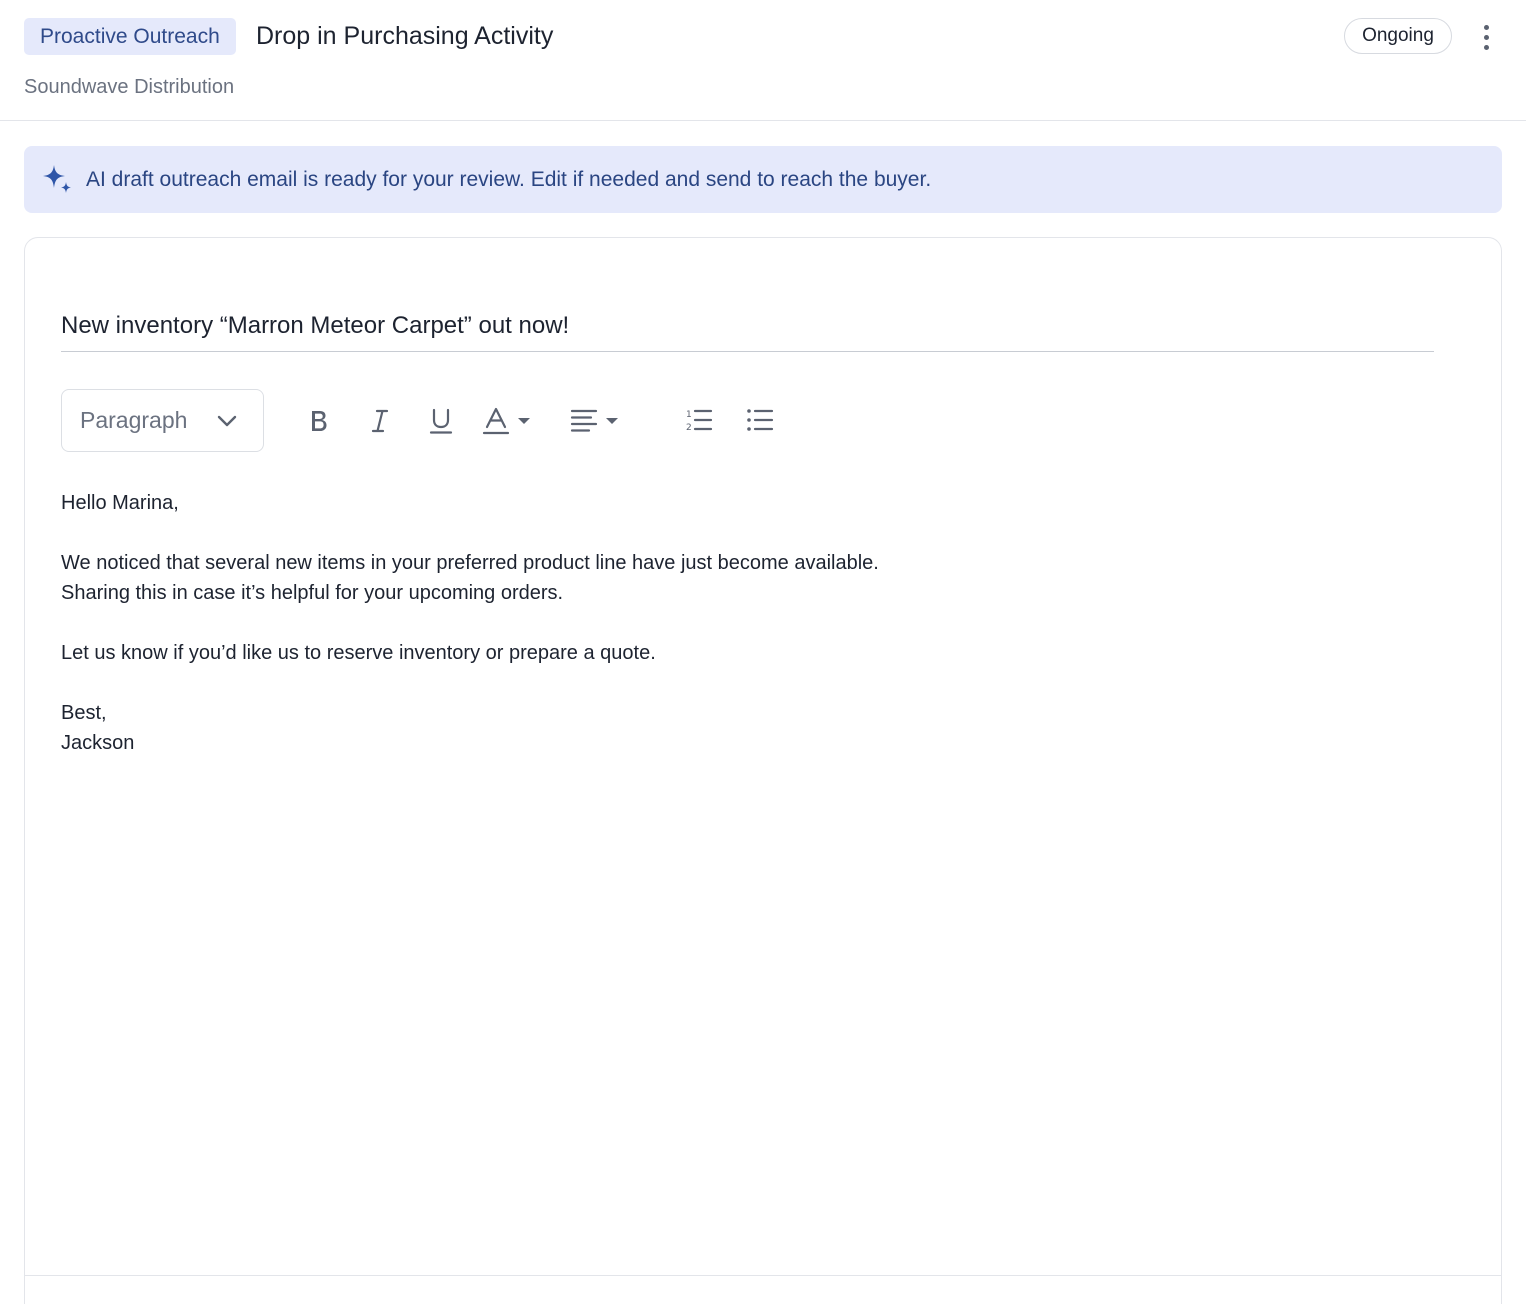  I want to click on signature-line: Jackson, so click(98, 743).